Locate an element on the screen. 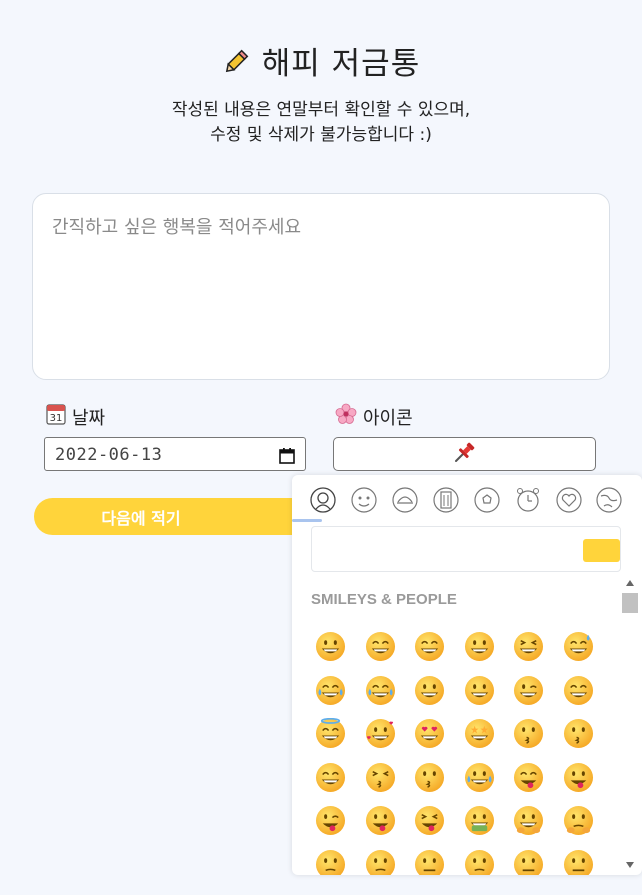 Image resolution: width=642 pixels, height=895 pixels. emoji-scrollbar is located at coordinates (630, 724).